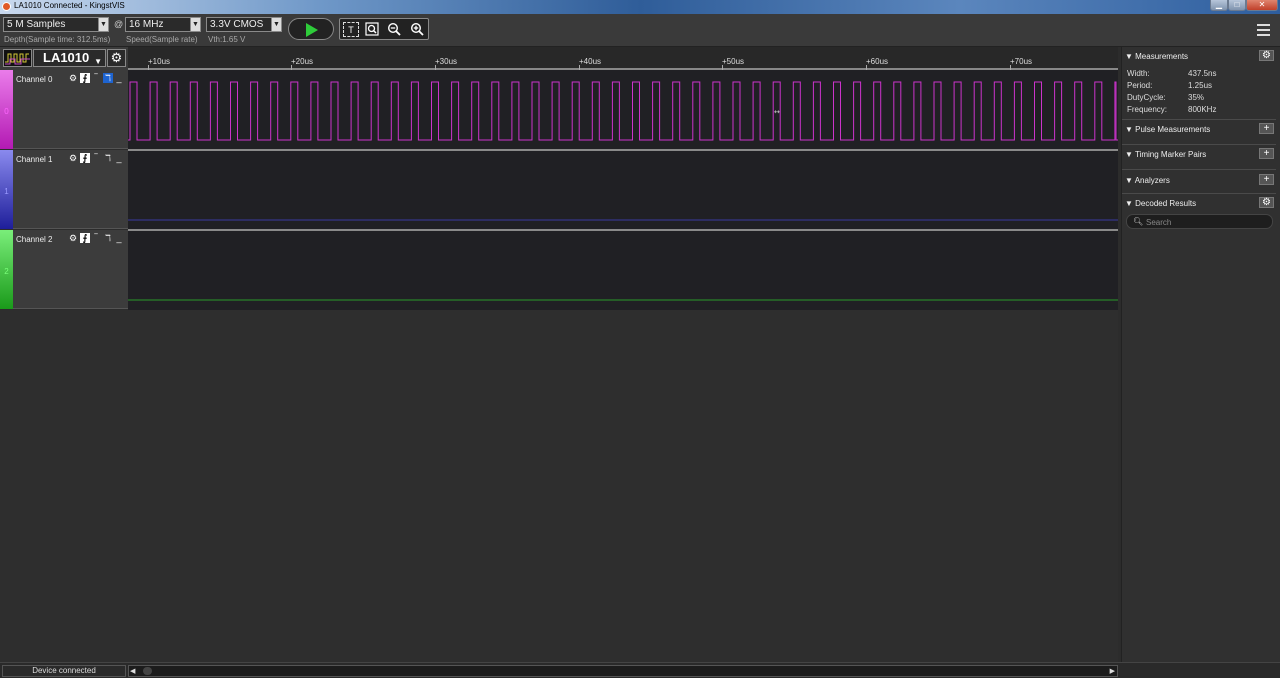  Describe the element at coordinates (1202, 109) in the screenshot. I see `measurement-value: 800KHz` at that location.